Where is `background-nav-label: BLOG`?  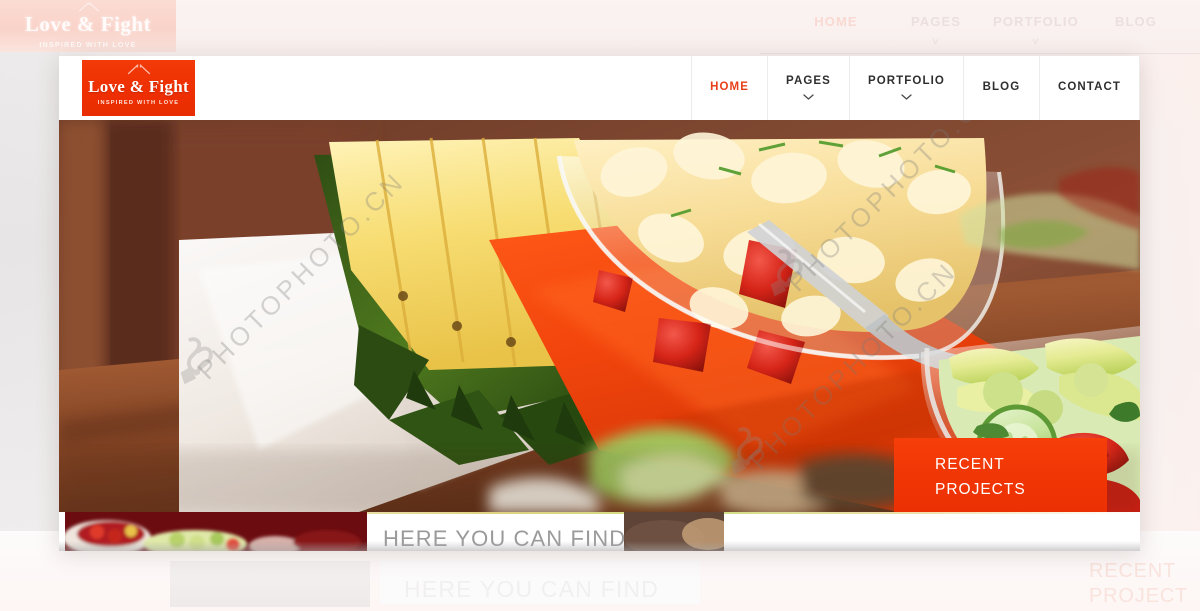 background-nav-label: BLOG is located at coordinates (1136, 21).